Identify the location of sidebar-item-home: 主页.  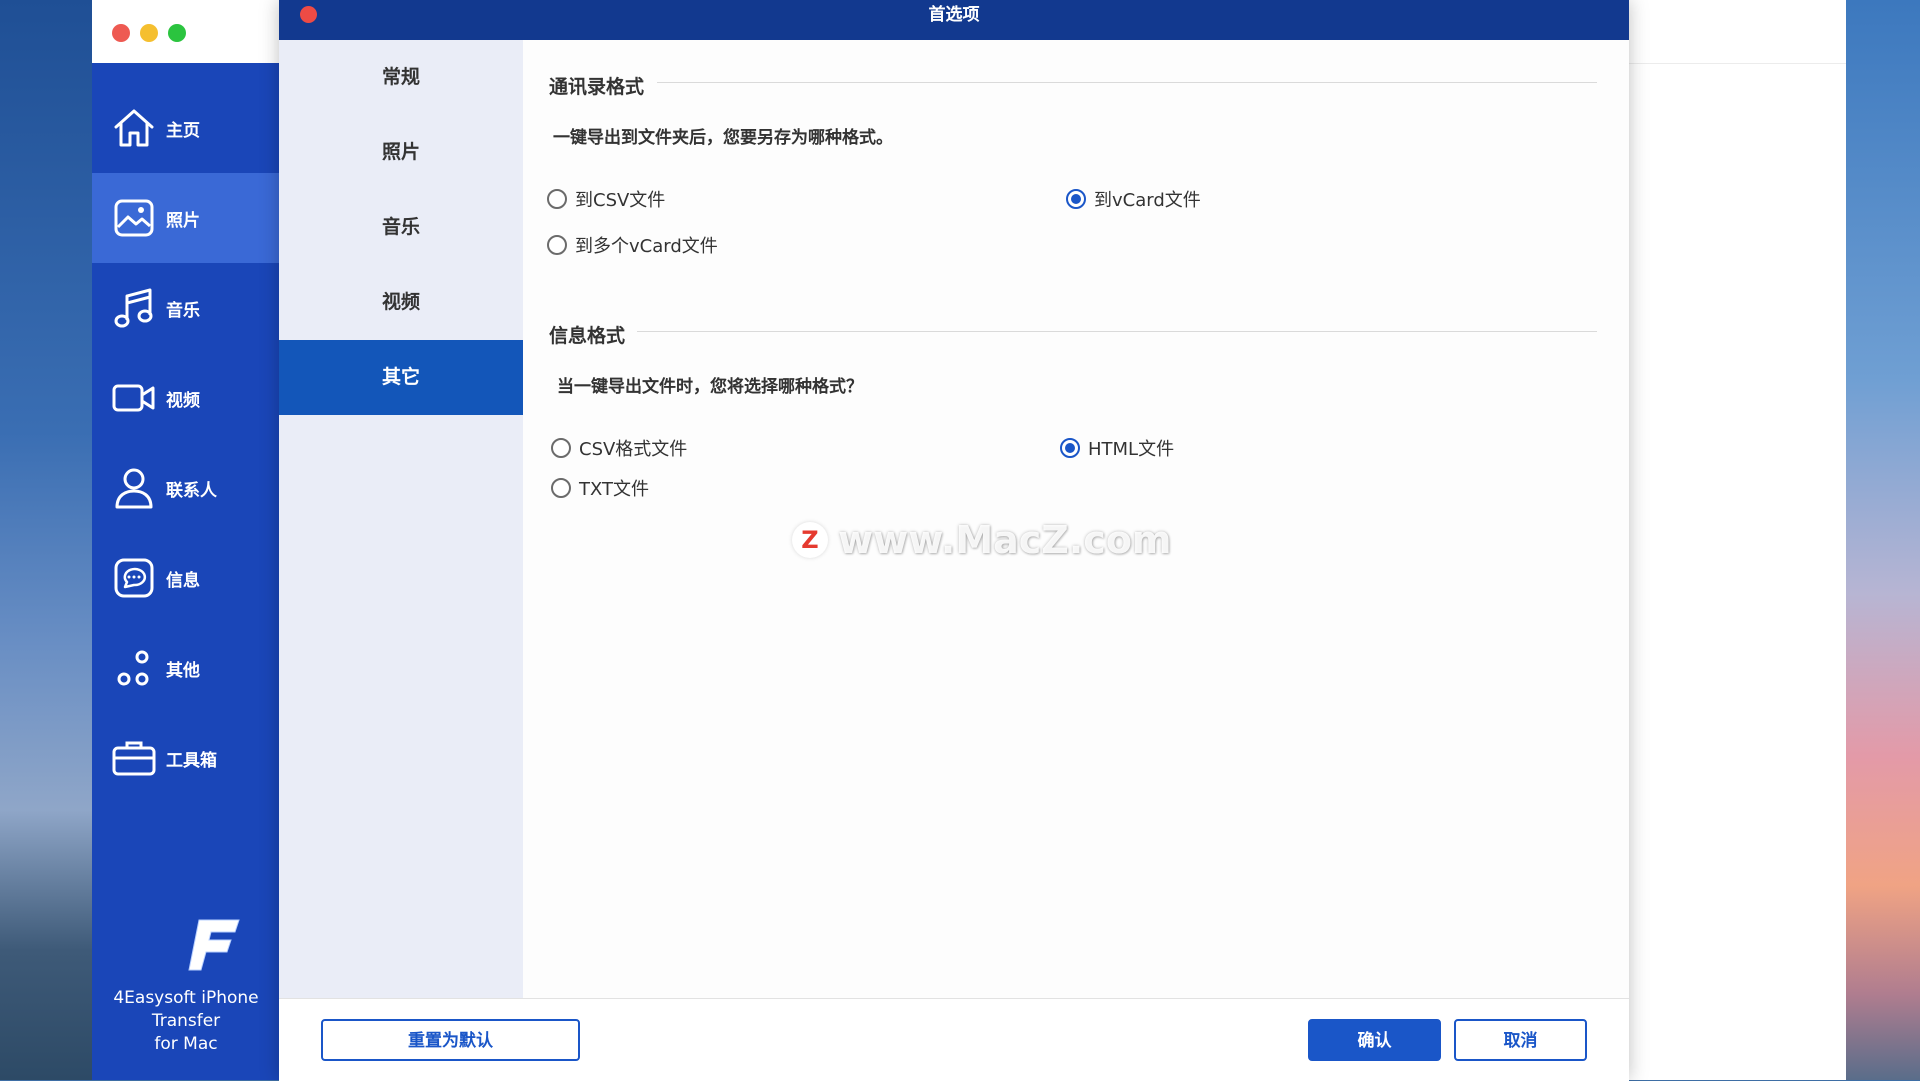
(186, 128).